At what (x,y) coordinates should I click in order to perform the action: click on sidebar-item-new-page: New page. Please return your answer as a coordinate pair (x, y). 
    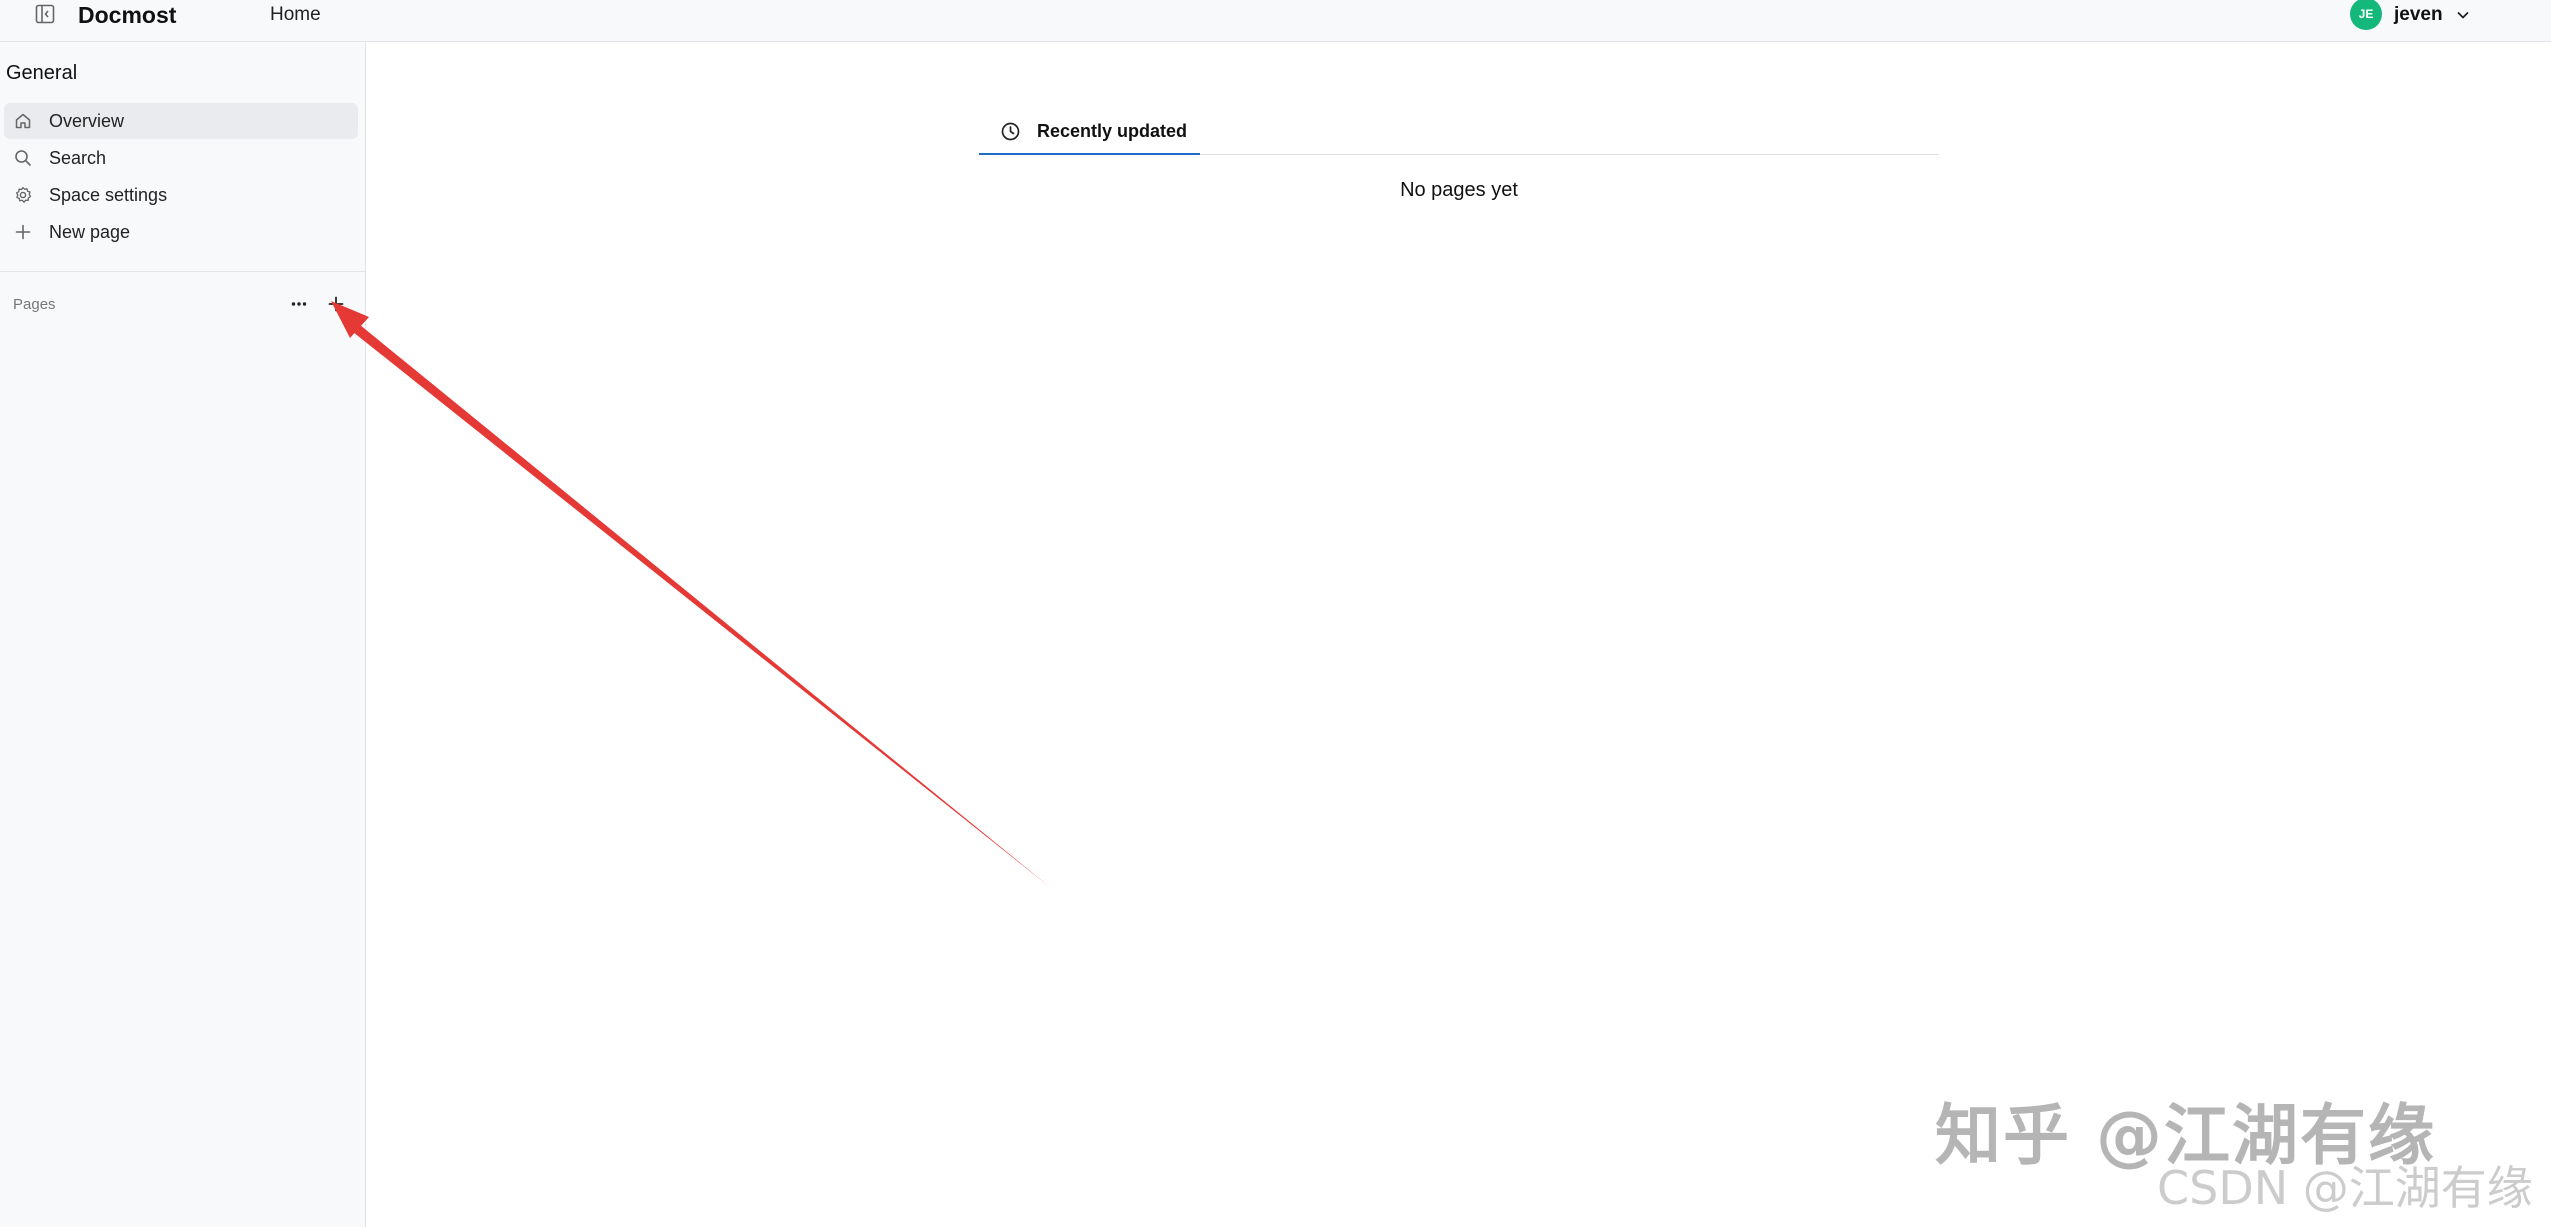
    Looking at the image, I should click on (181, 232).